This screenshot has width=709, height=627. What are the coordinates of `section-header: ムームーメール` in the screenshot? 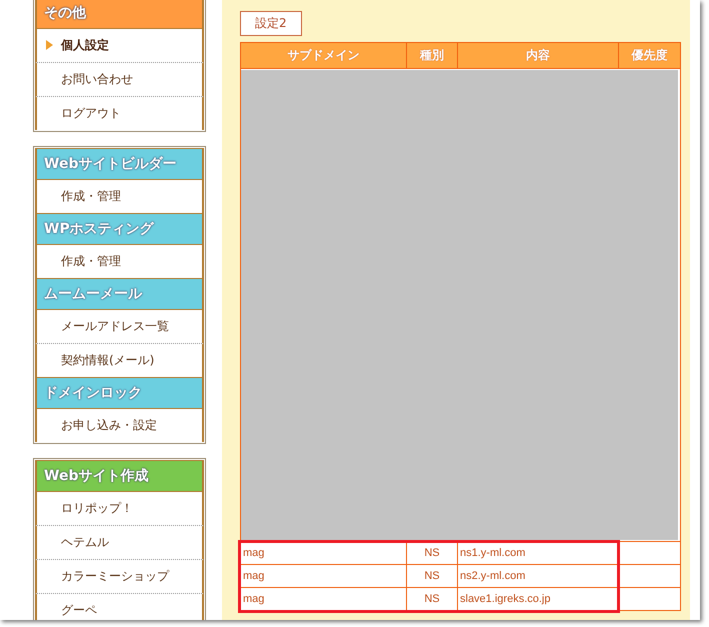 It's located at (119, 294).